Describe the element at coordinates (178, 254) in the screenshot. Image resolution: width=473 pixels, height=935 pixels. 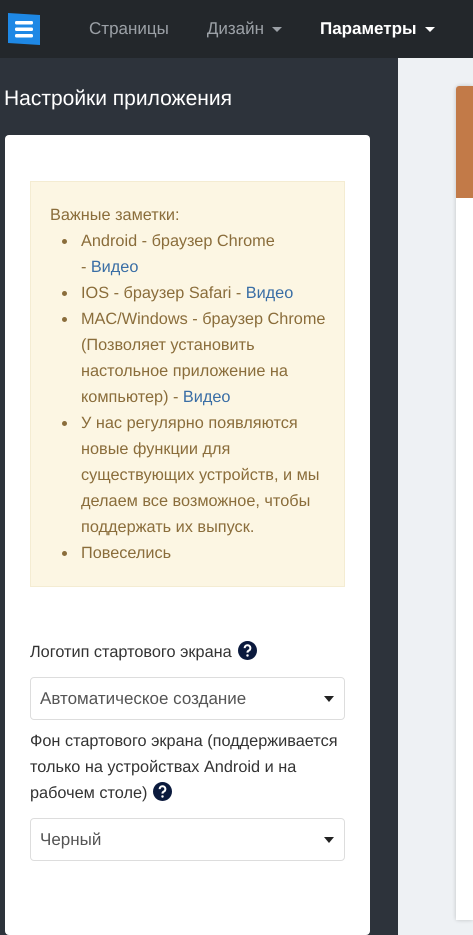
I see `note-text: Android - браузер Chrome - Видео` at that location.